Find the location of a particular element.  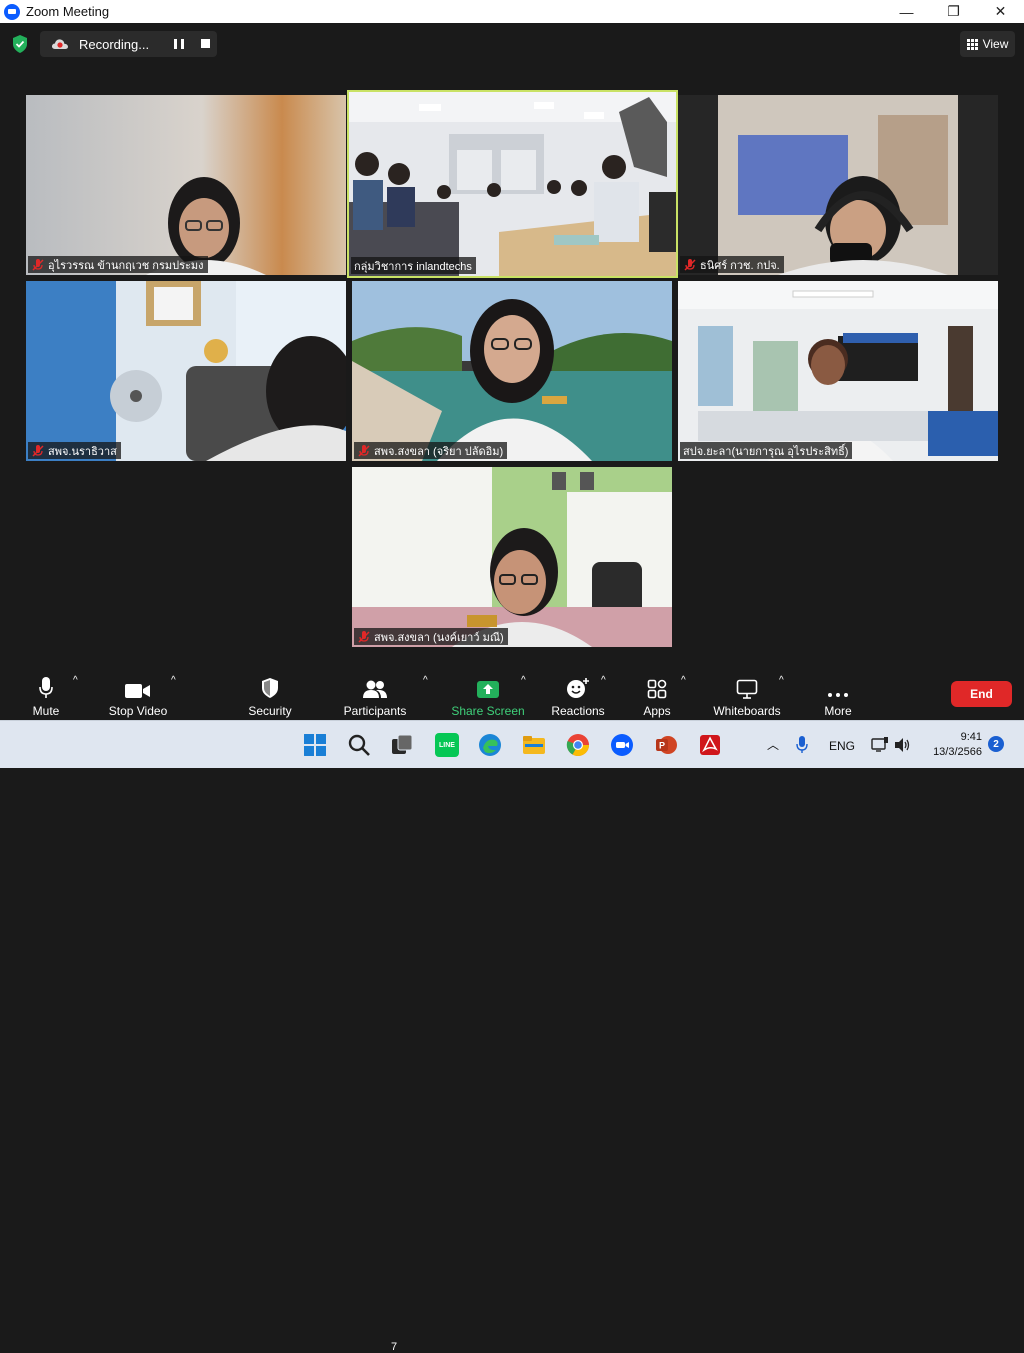

share-screen-icon is located at coordinates (488, 689).